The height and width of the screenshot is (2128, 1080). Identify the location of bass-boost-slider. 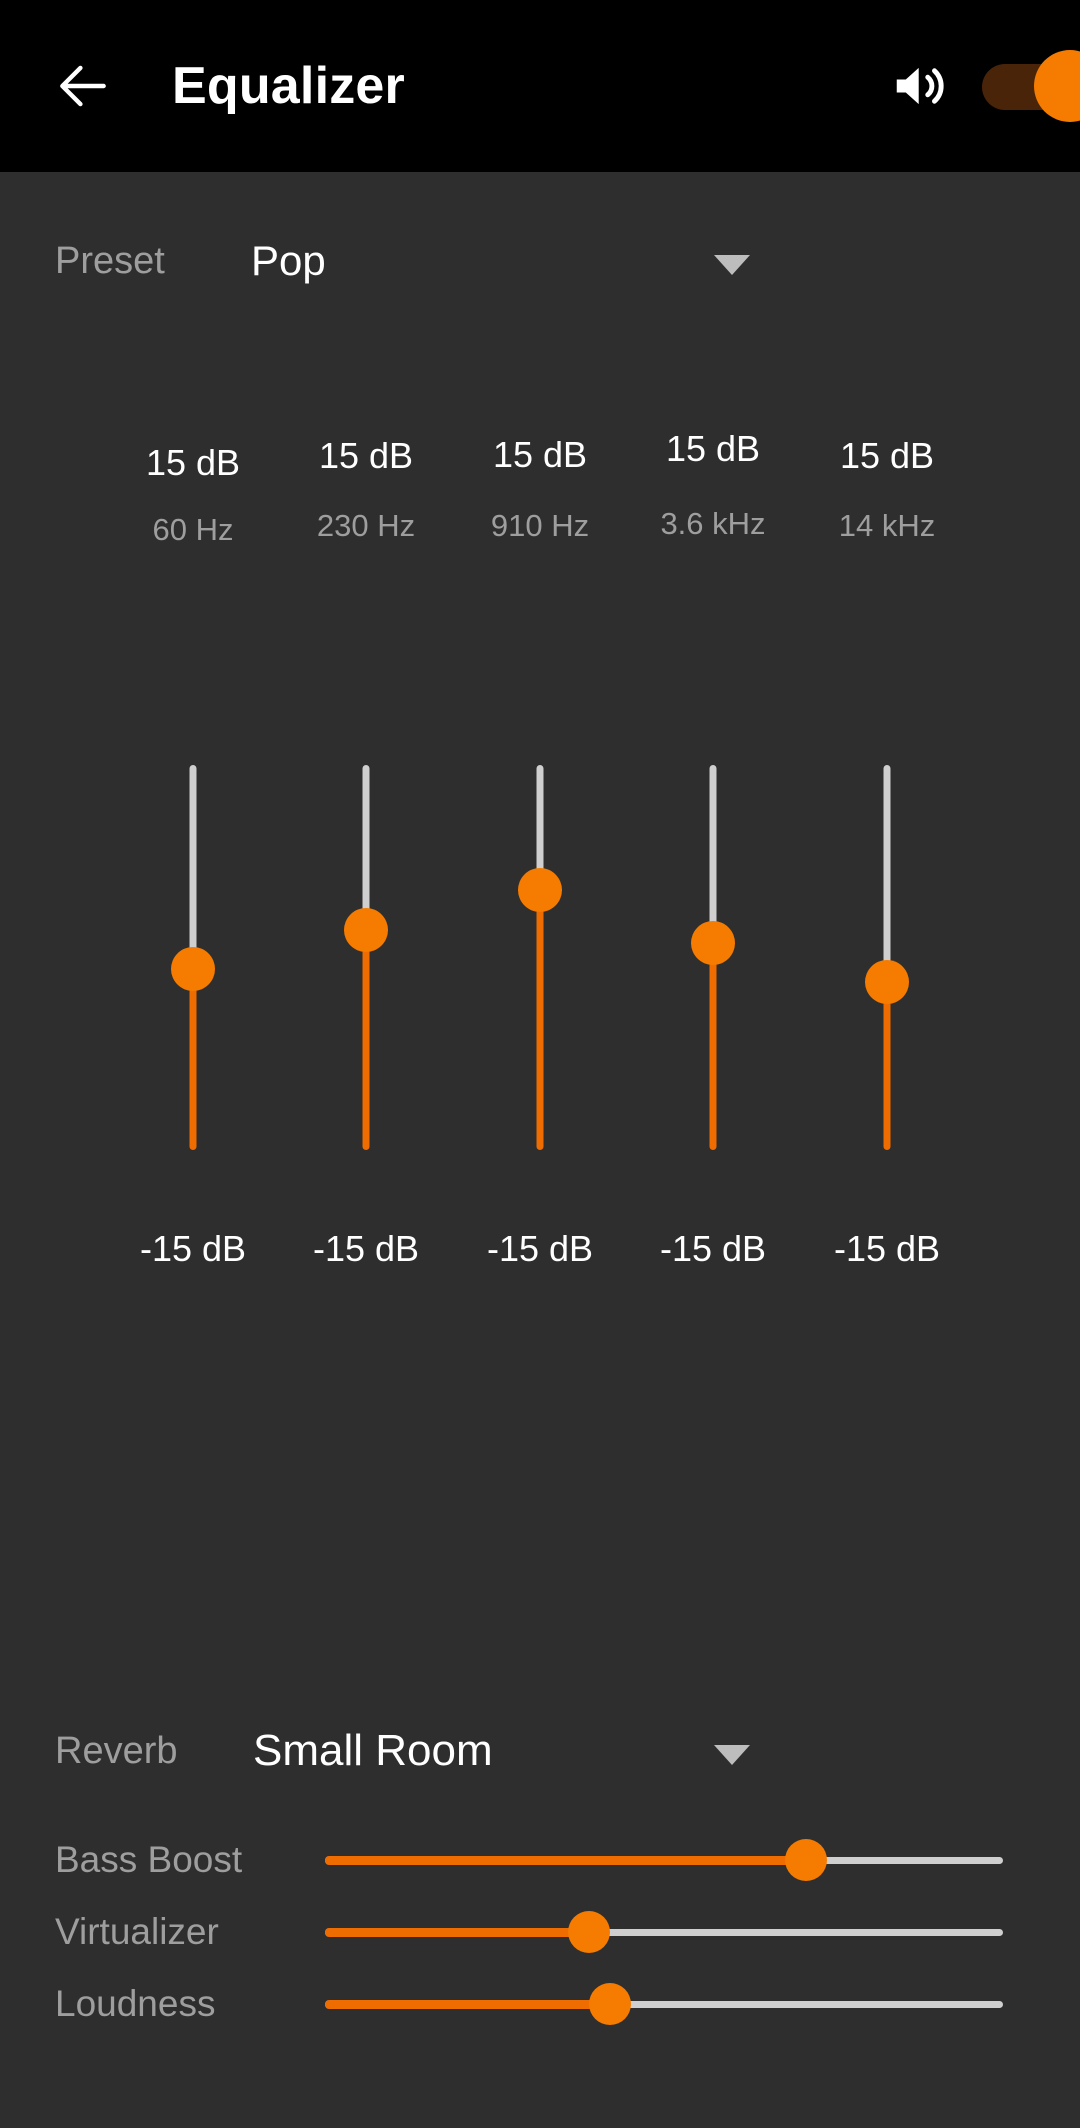
(664, 1860).